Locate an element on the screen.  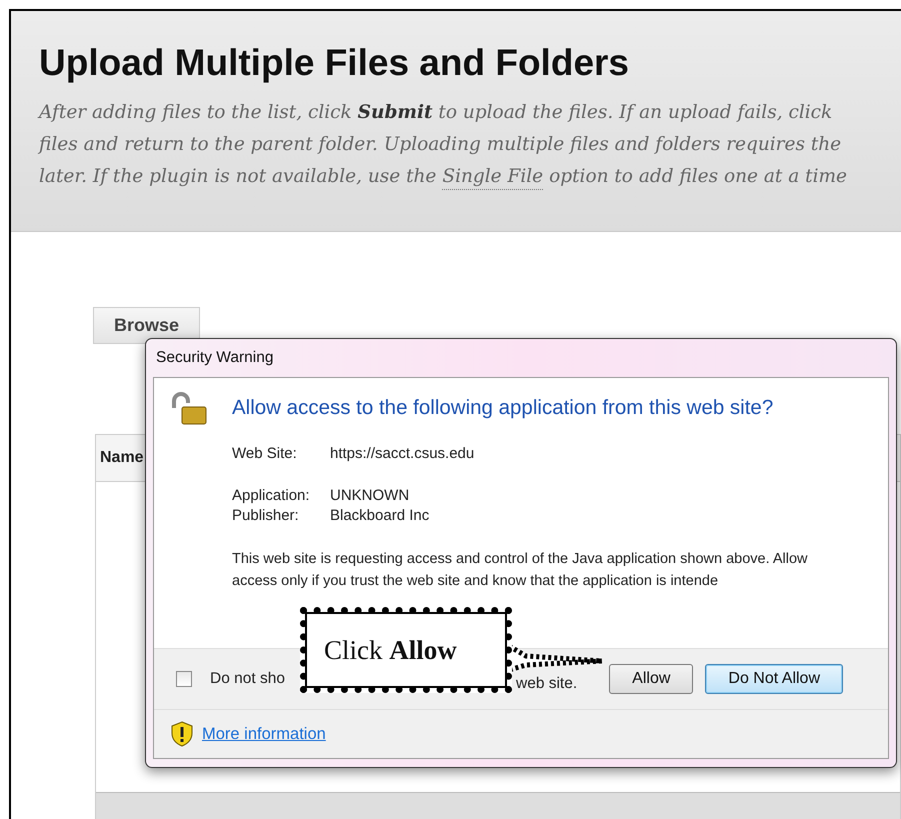
description-text: files and return to the parent folder. Uploading multiple files and folders requires the is located at coordinates (440, 145).